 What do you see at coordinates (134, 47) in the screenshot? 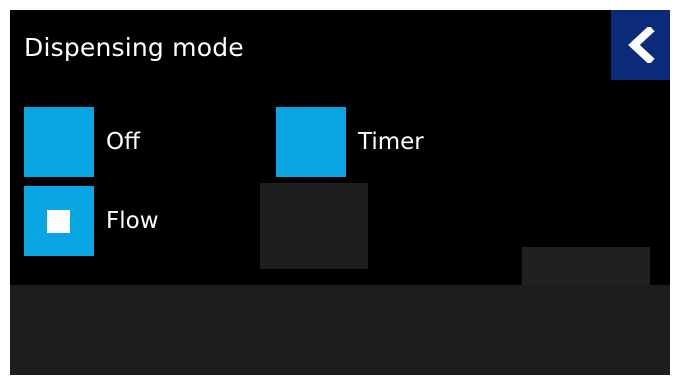
I see `page-title: Dispensing mode` at bounding box center [134, 47].